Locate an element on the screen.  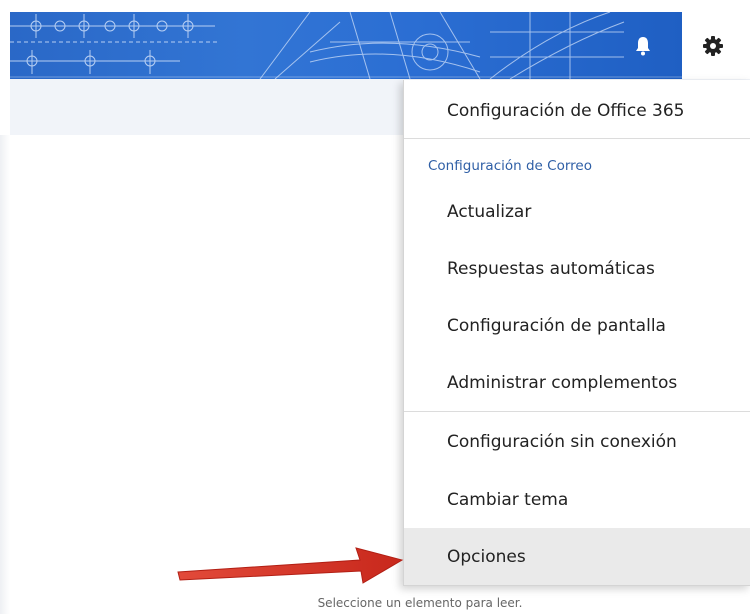
menu-item-offline-settings: Configuración sin conexión is located at coordinates (577, 441).